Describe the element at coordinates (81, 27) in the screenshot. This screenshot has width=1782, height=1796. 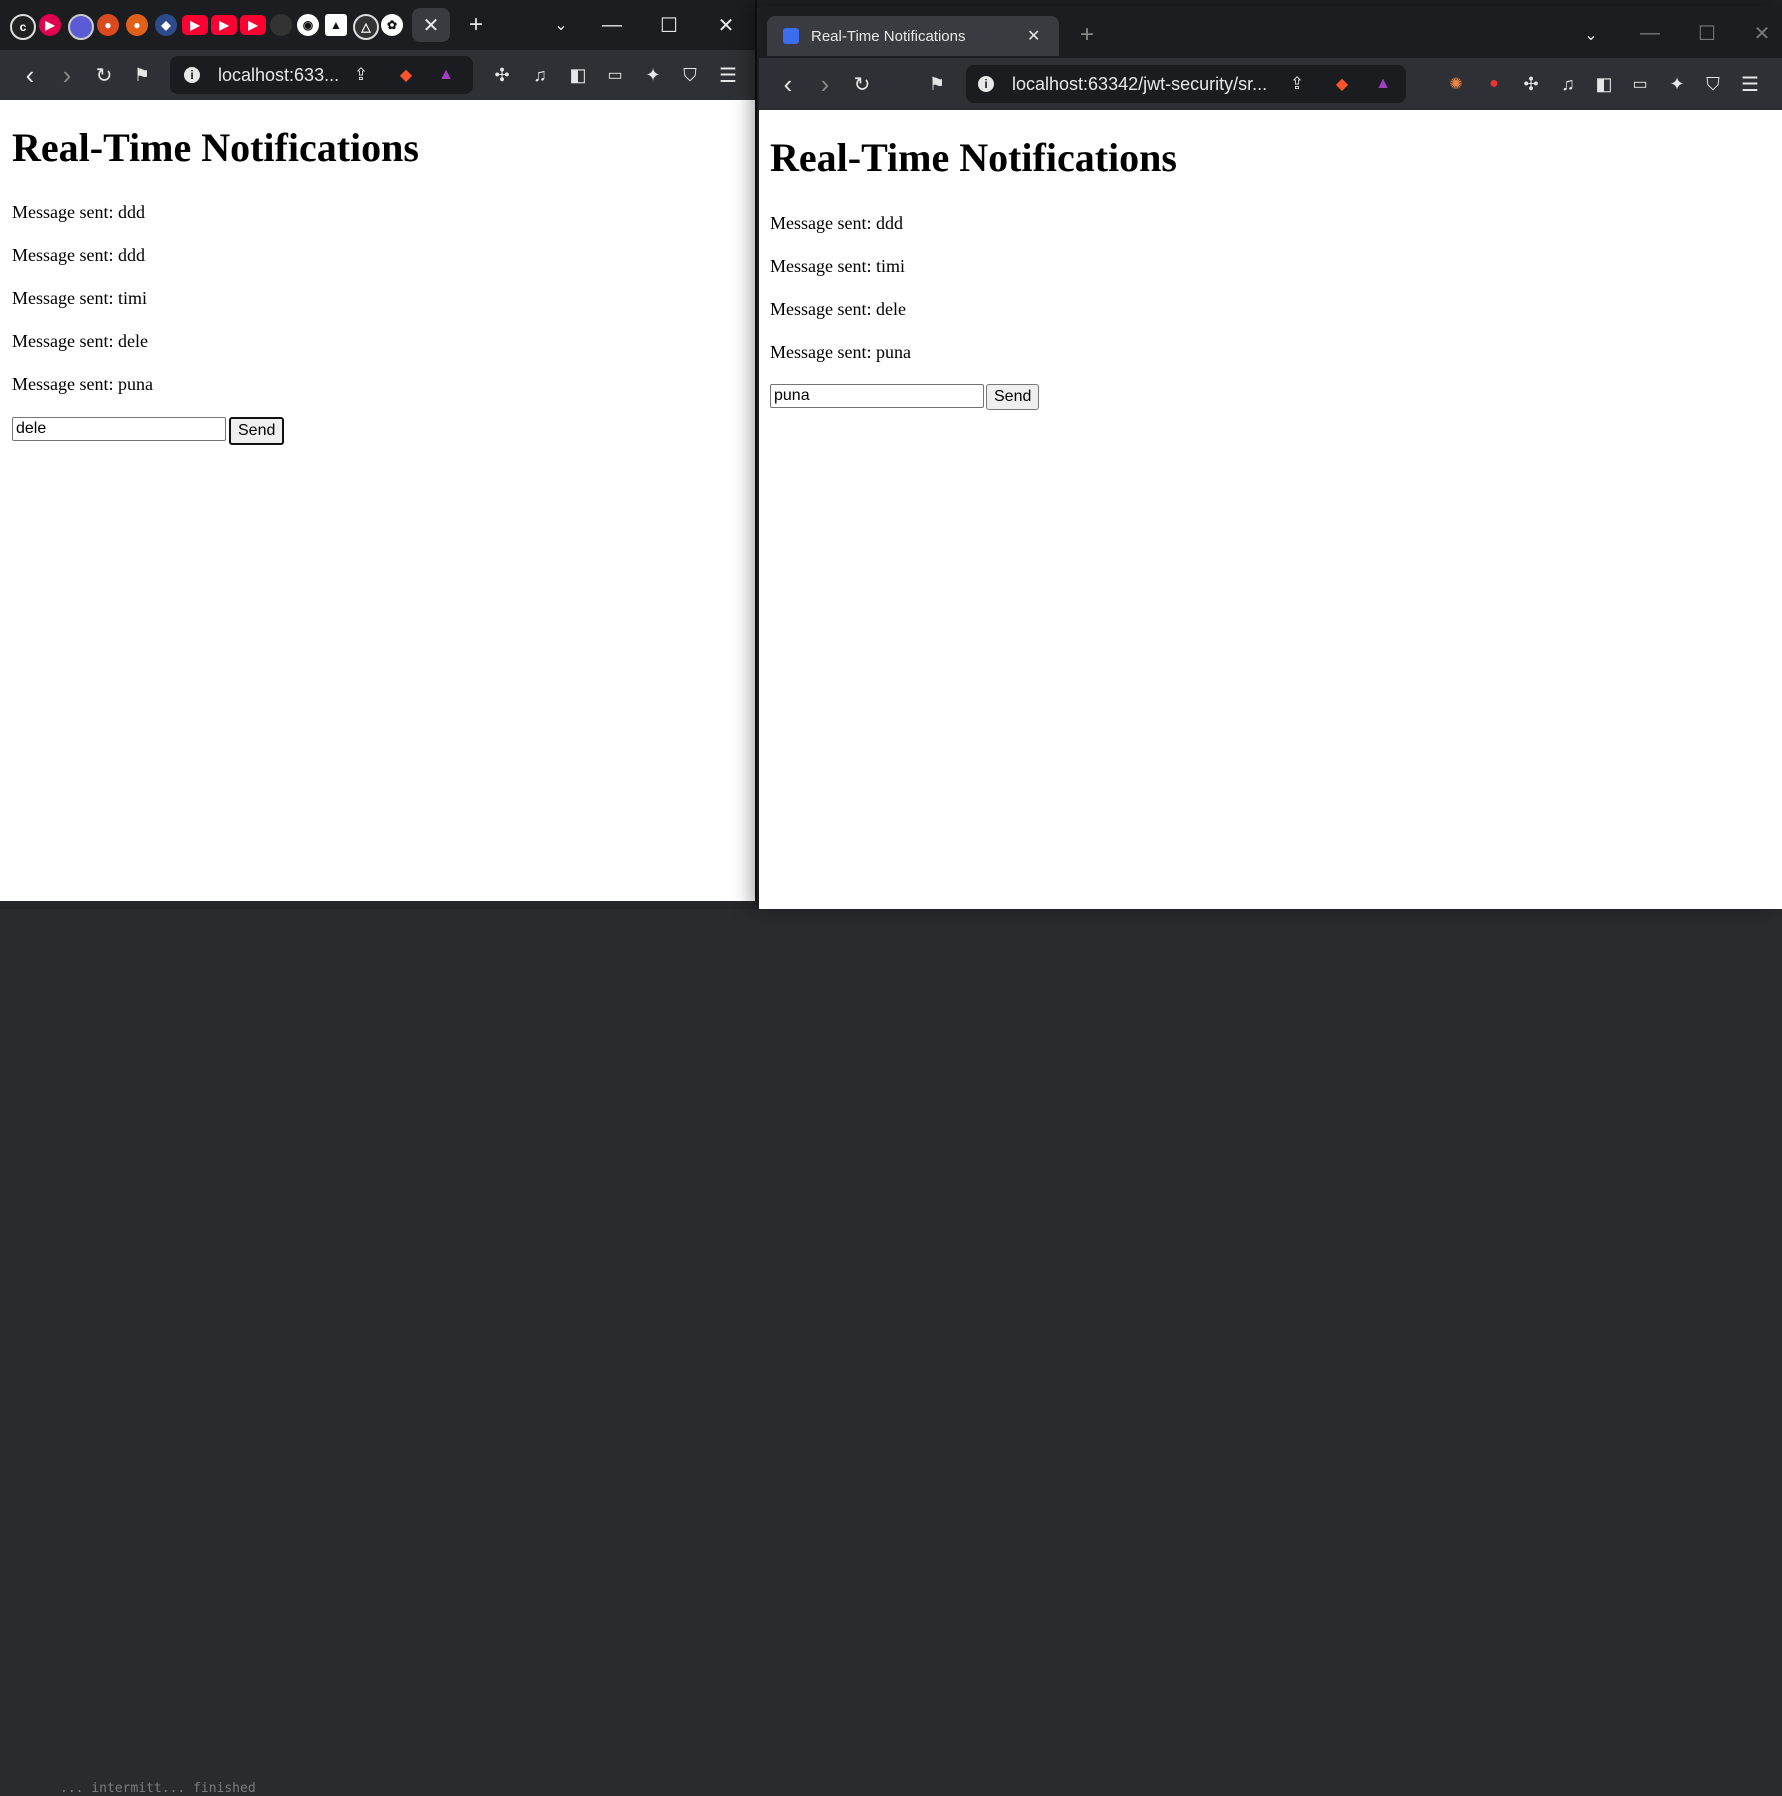
I see `circle-icon` at that location.